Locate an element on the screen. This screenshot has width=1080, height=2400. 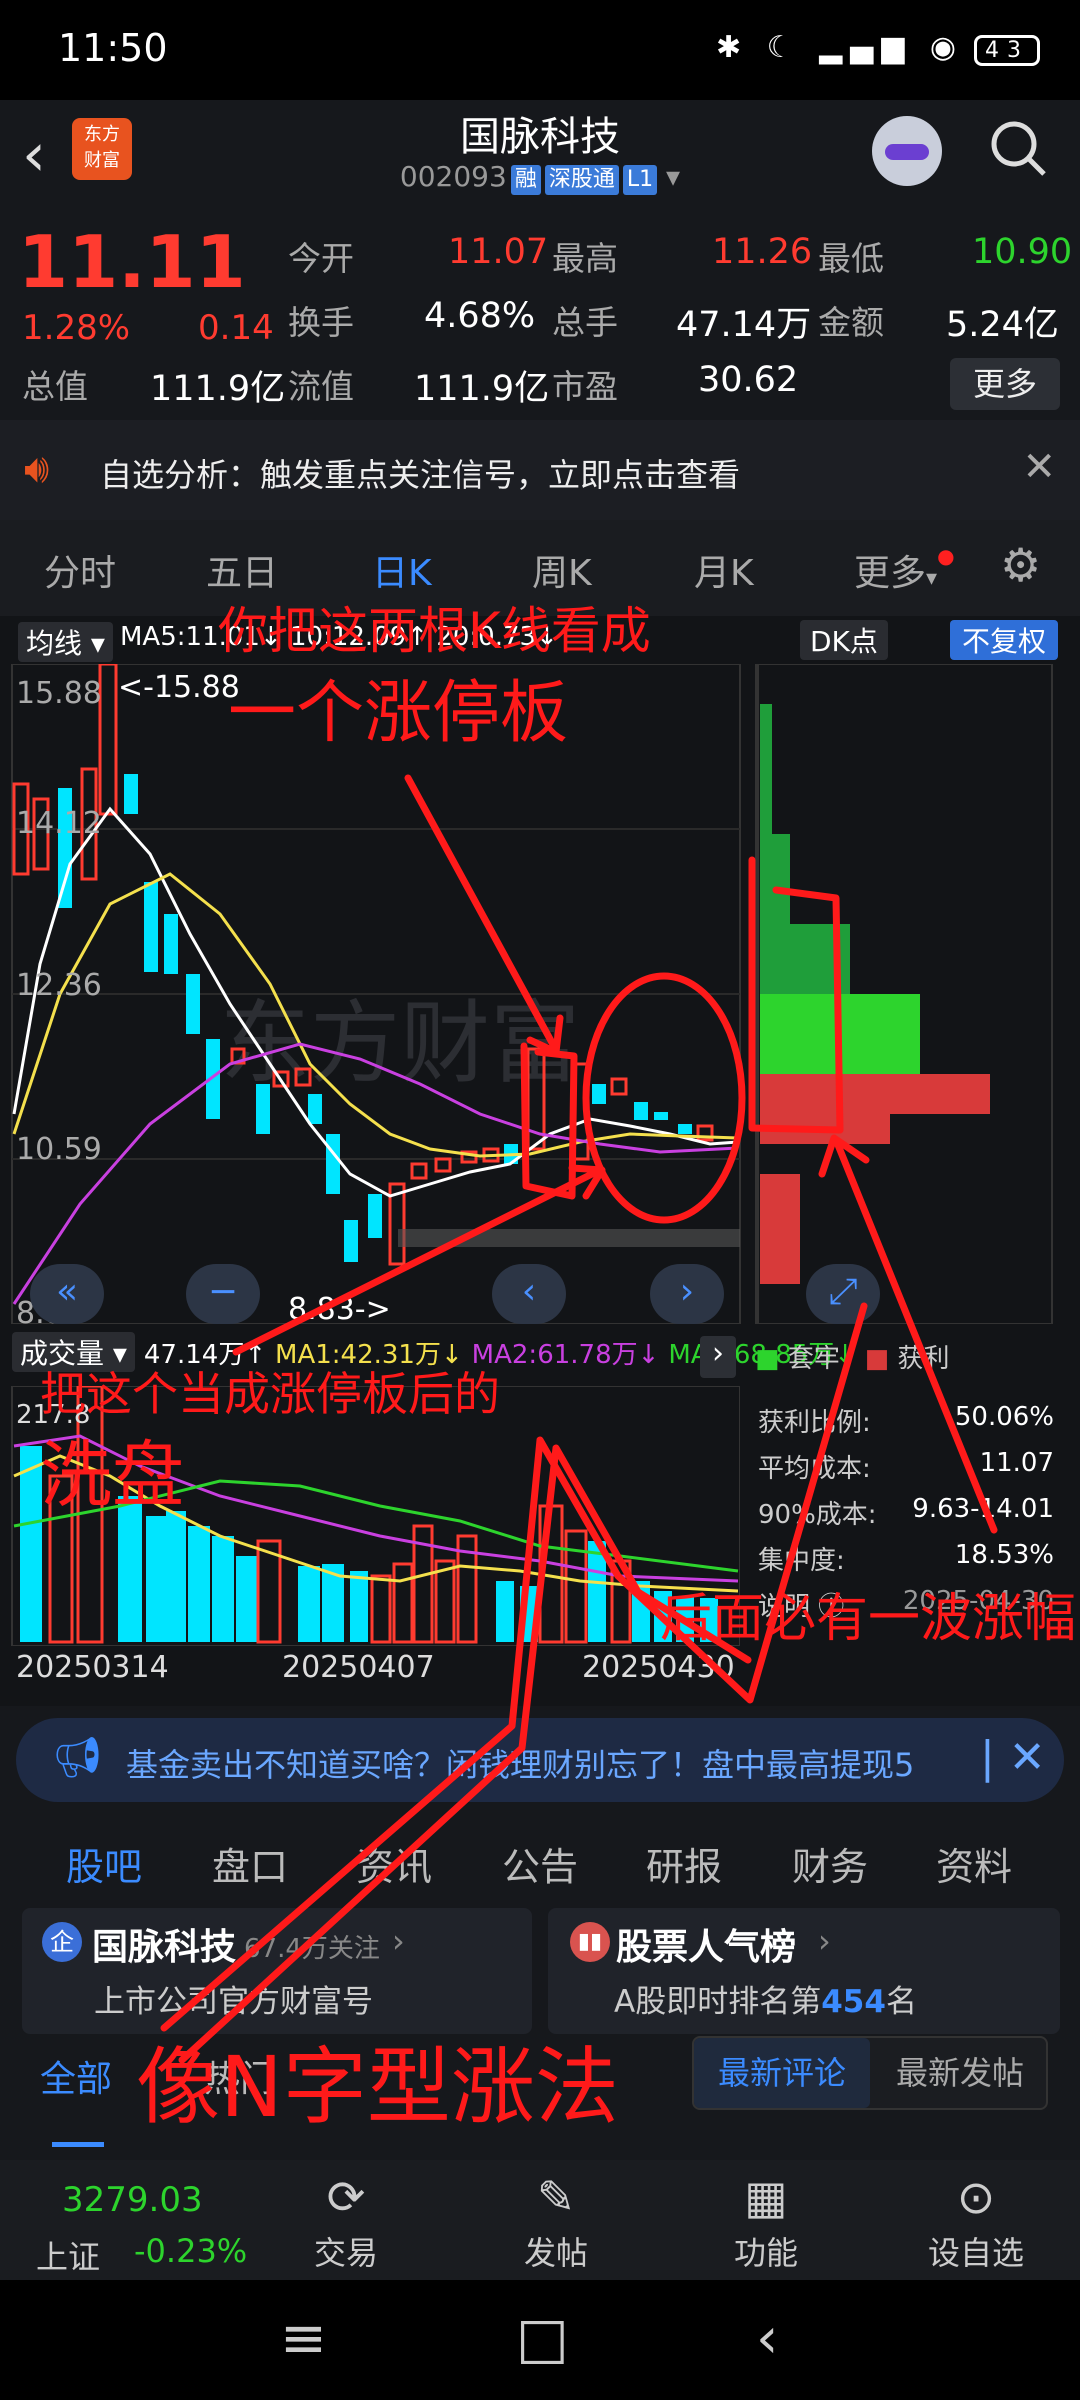
annotation-text: 像N字型涨法 is located at coordinates (377, 2087).